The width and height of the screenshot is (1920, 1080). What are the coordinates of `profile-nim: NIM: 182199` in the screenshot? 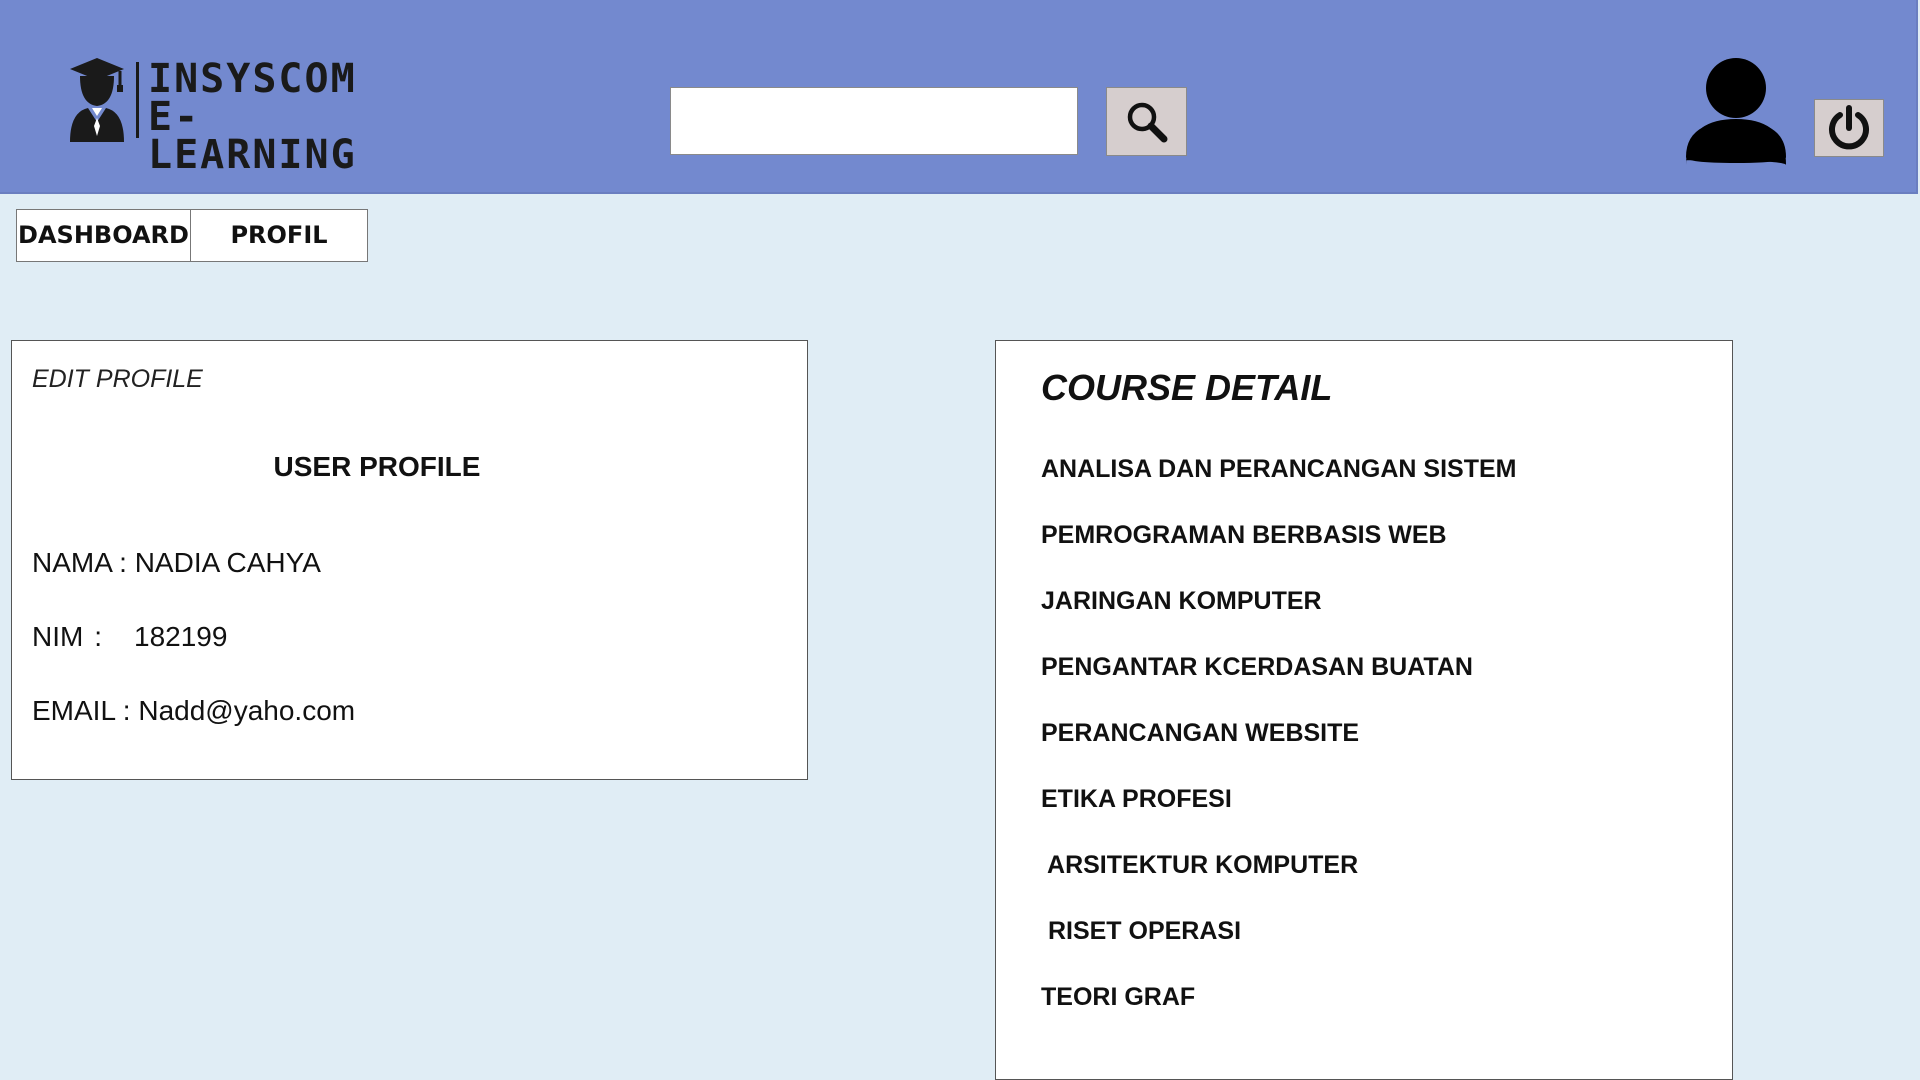 It's located at (129, 637).